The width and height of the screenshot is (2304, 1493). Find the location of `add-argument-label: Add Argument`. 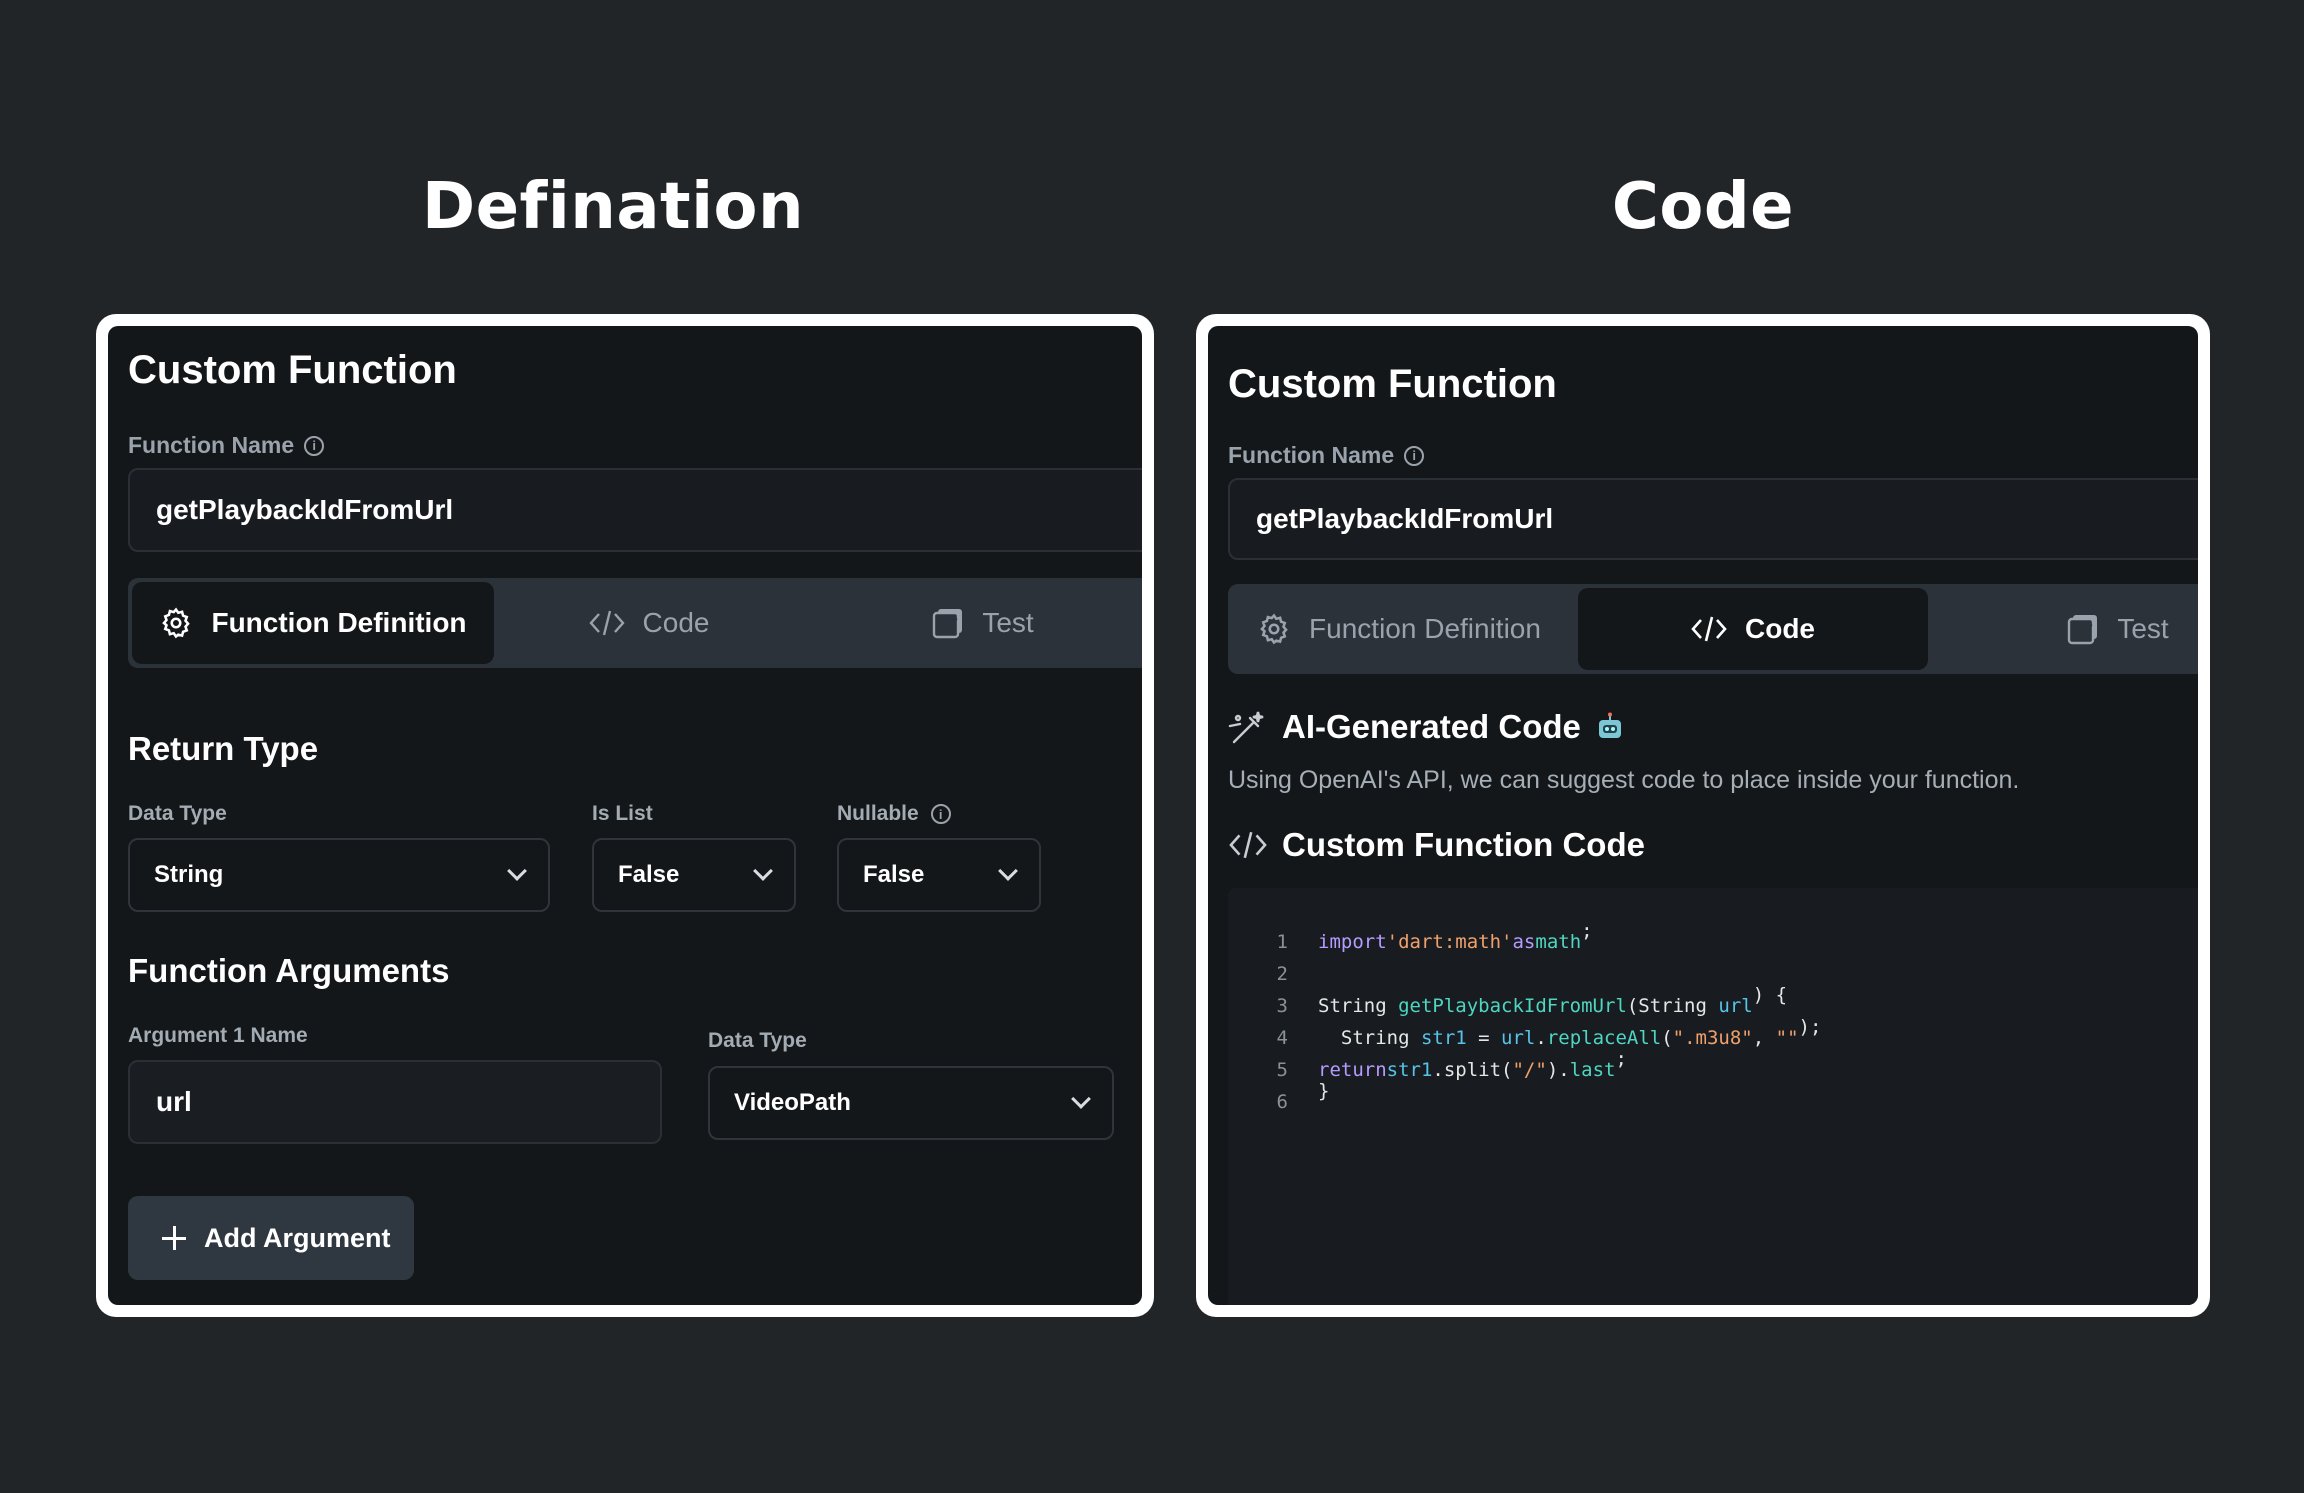

add-argument-label: Add Argument is located at coordinates (297, 1237).